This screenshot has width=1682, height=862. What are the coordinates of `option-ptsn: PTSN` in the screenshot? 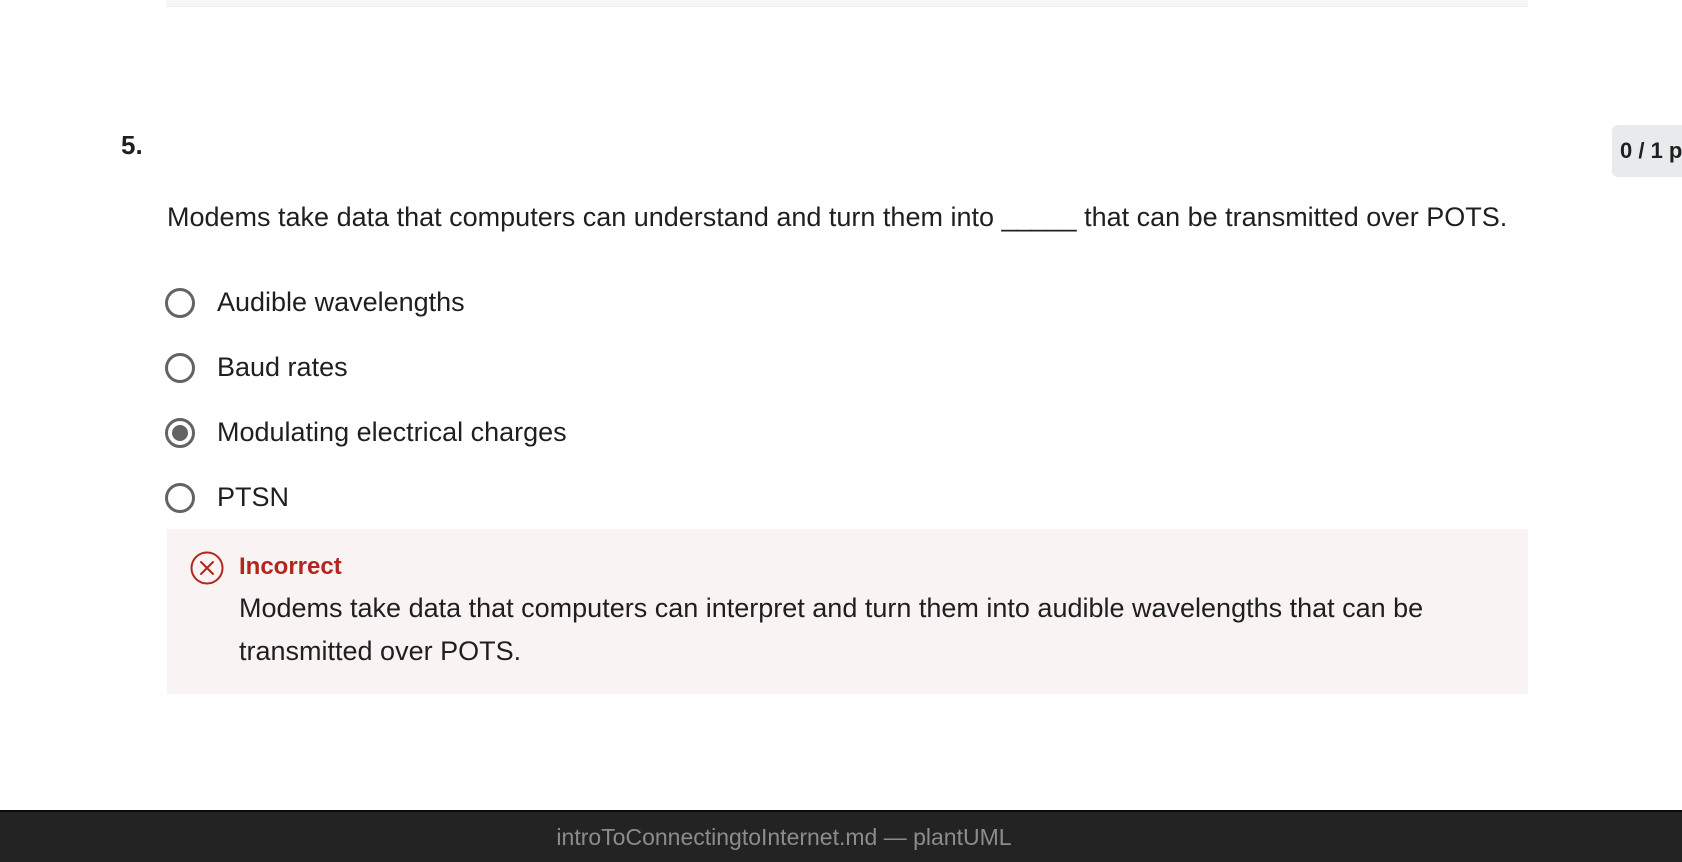 It's located at (366, 497).